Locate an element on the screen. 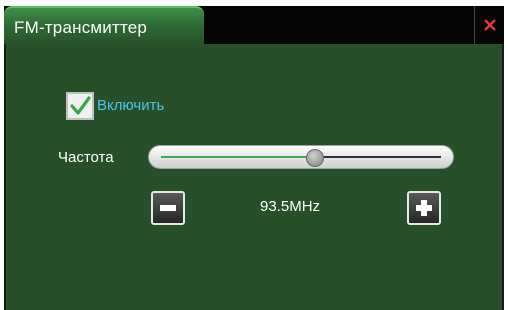 The width and height of the screenshot is (508, 310). increase-frequency-button is located at coordinates (424, 208).